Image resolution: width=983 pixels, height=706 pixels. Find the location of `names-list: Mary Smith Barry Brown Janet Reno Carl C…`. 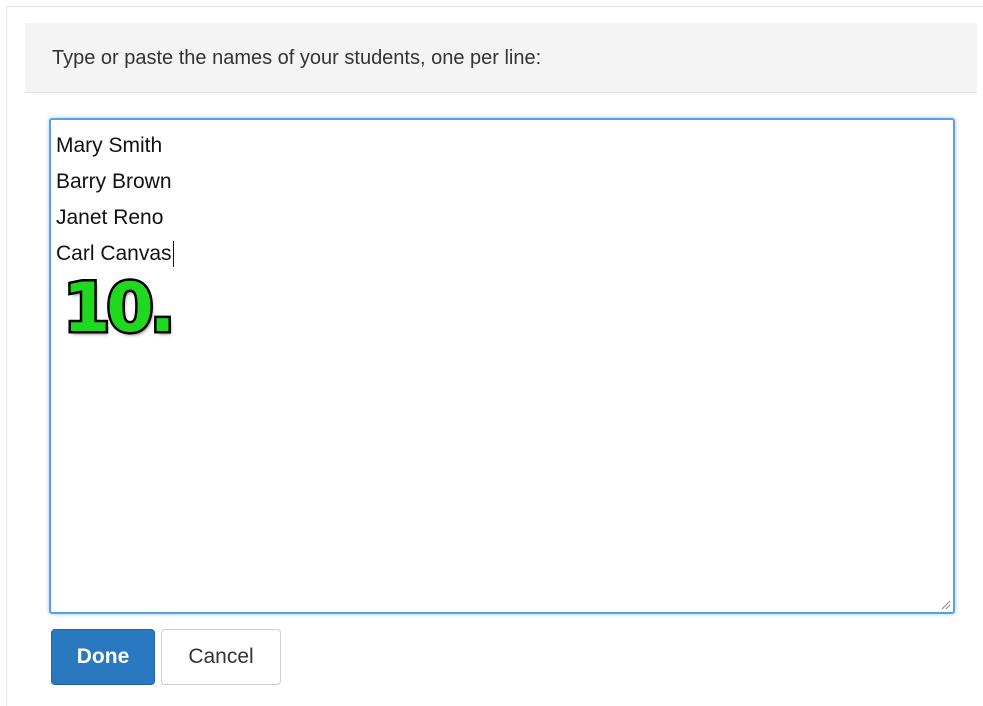

names-list: Mary Smith Barry Brown Janet Reno Carl C… is located at coordinates (115, 200).